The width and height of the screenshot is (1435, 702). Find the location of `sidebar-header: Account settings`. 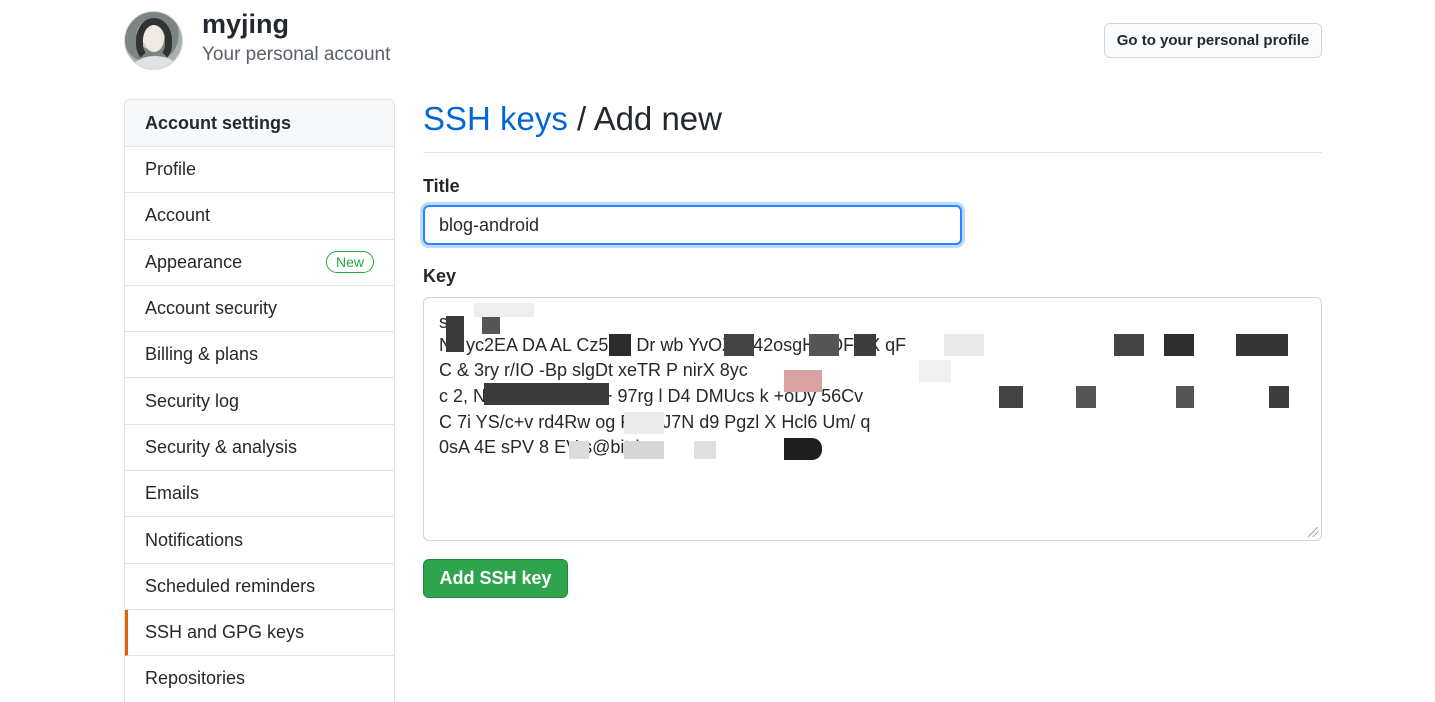

sidebar-header: Account settings is located at coordinates (259, 123).